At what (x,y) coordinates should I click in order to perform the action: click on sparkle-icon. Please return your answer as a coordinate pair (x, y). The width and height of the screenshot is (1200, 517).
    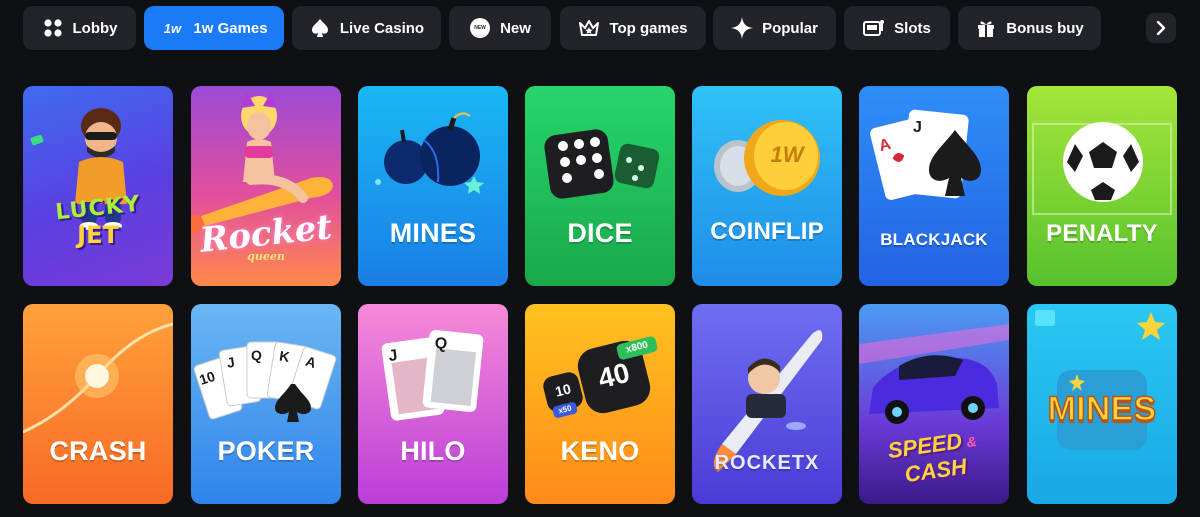
    Looking at the image, I should click on (742, 28).